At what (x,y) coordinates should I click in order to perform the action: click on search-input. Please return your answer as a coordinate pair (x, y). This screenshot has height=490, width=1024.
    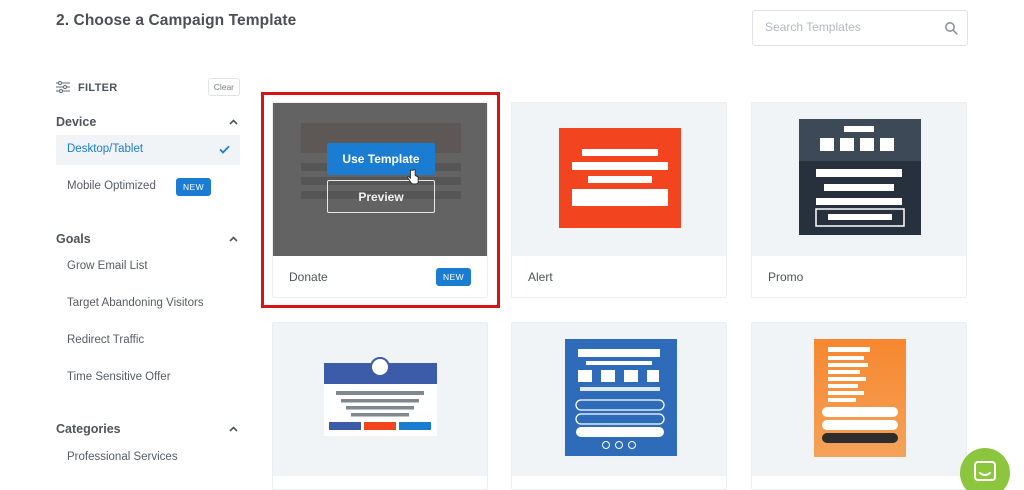
    Looking at the image, I should click on (850, 27).